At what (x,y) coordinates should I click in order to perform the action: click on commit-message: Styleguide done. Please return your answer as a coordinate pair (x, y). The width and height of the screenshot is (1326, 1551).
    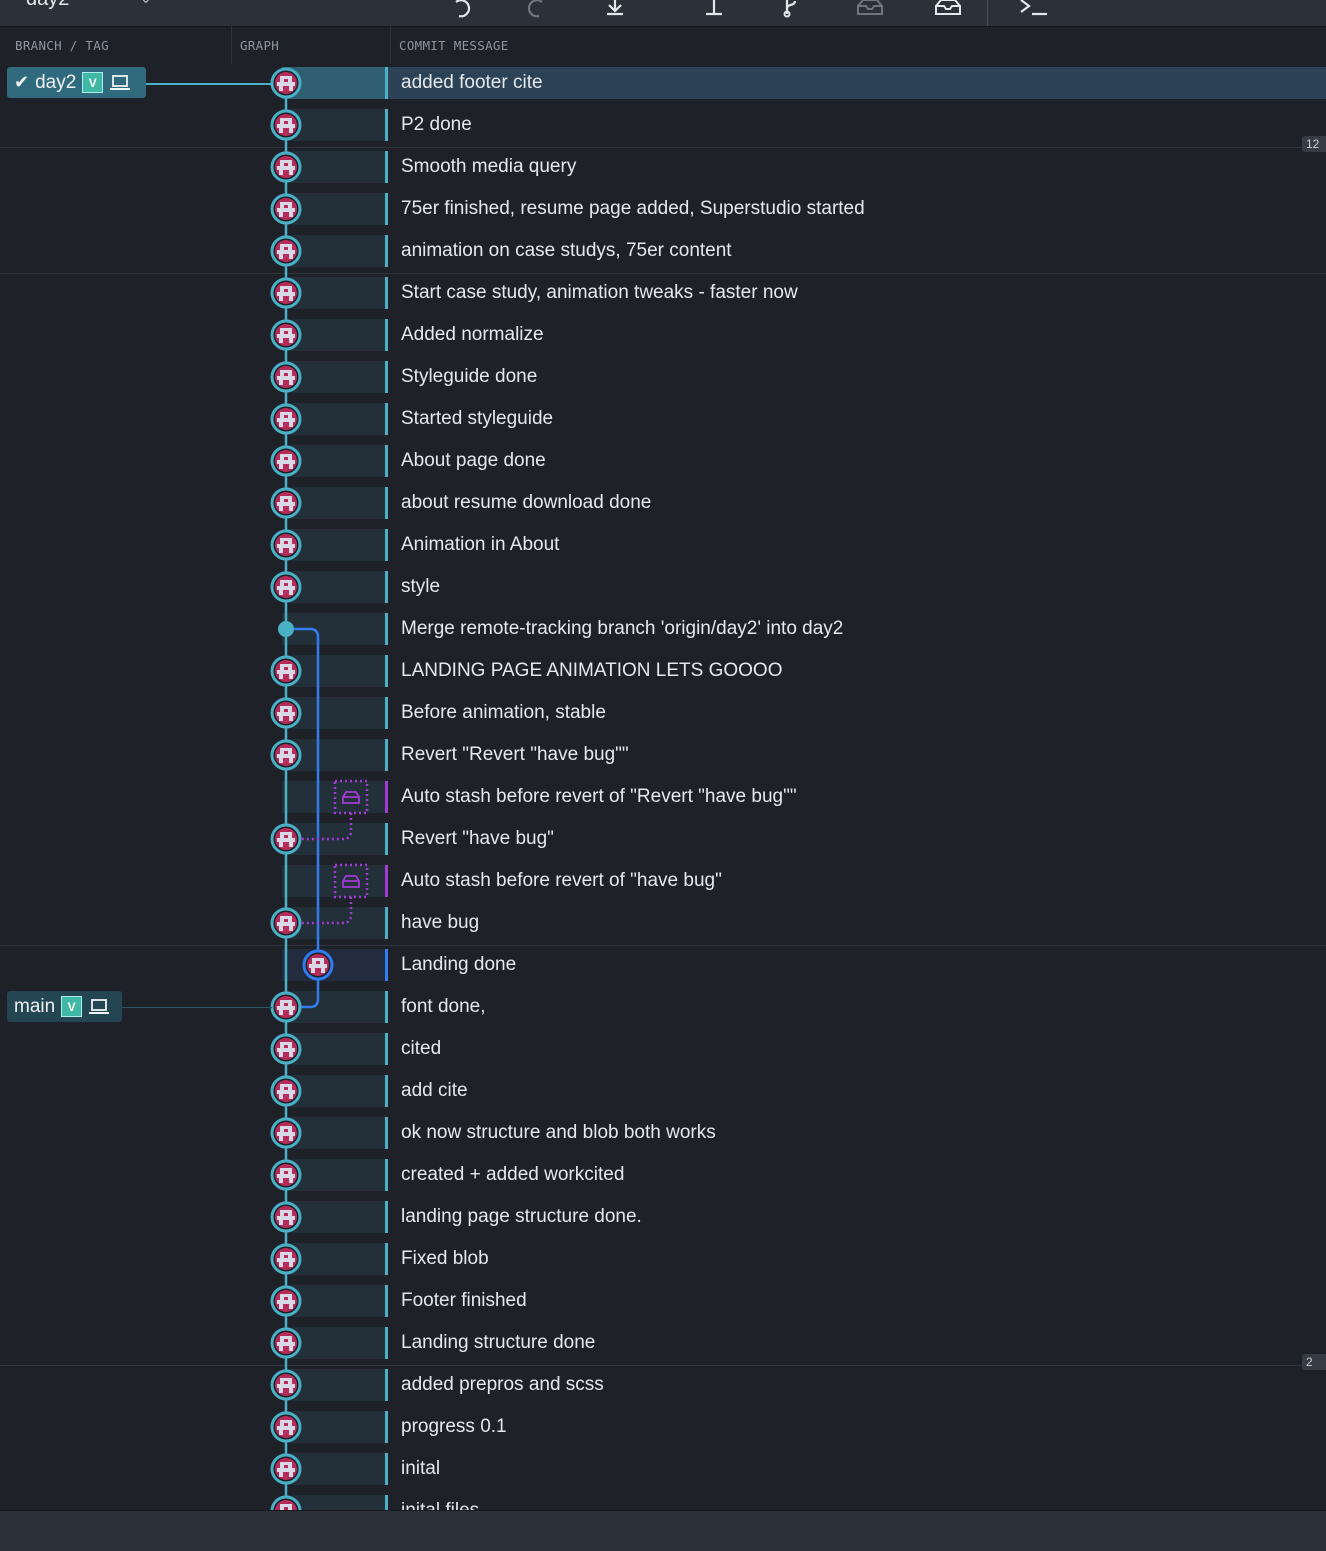
    Looking at the image, I should click on (469, 376).